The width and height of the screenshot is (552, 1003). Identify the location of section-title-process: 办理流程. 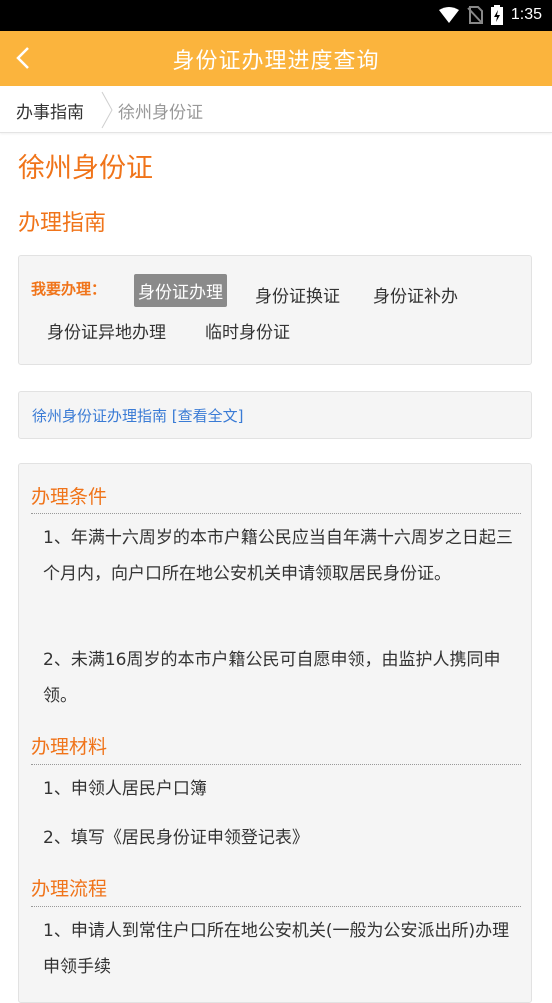
(69, 889).